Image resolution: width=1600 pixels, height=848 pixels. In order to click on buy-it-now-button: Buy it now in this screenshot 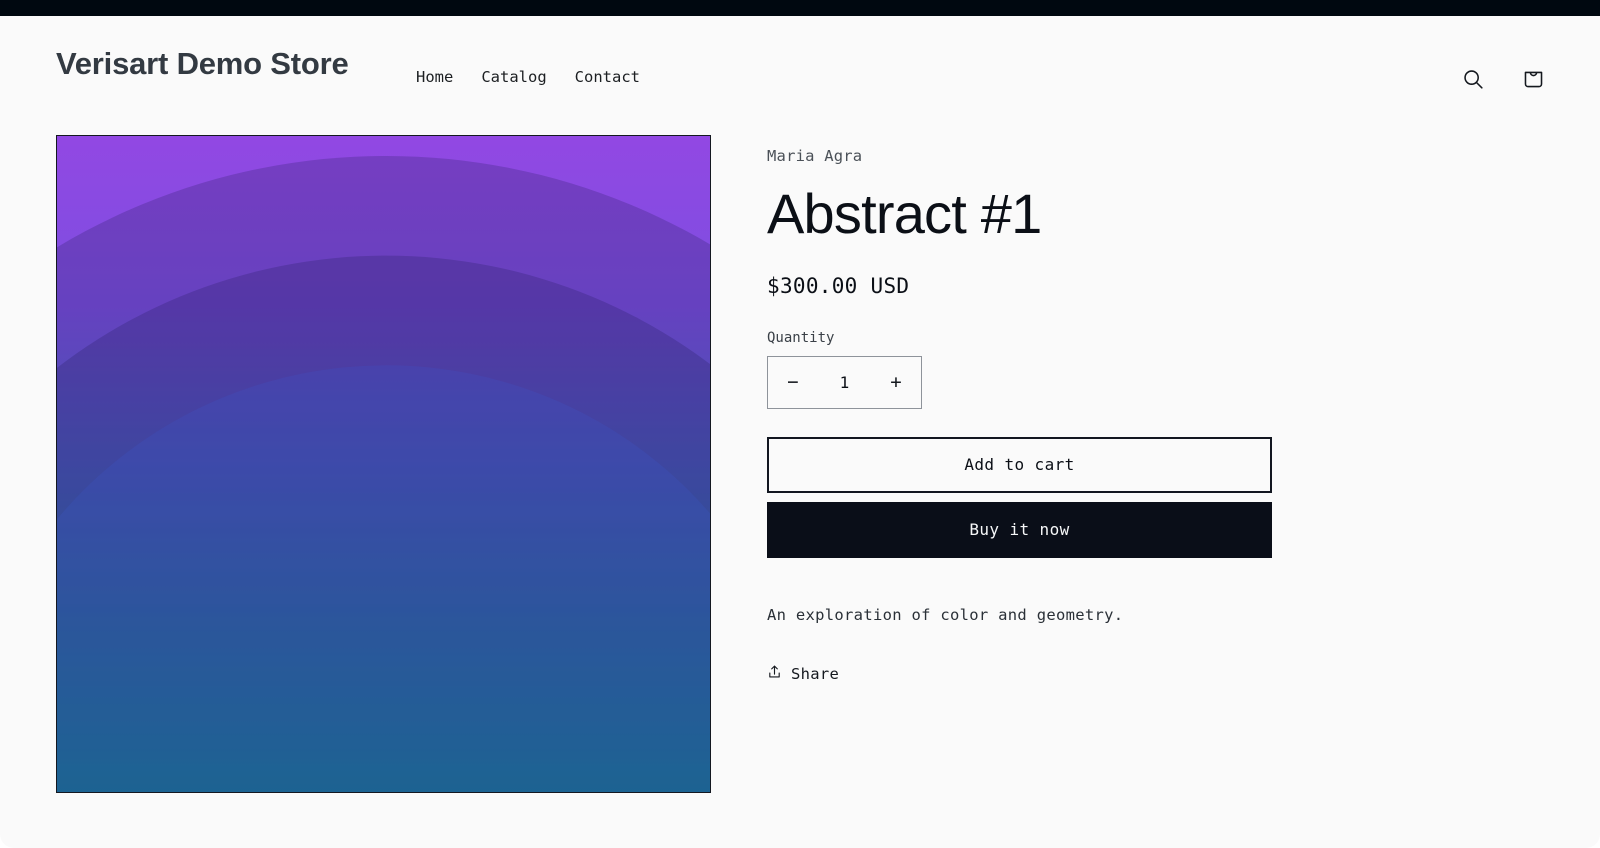, I will do `click(1019, 529)`.